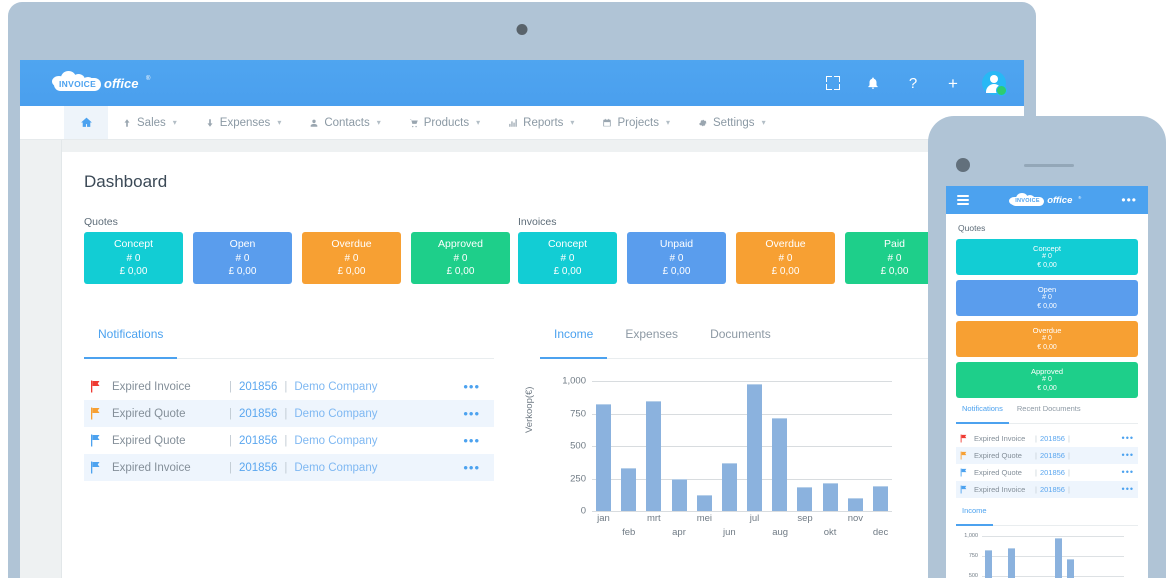 This screenshot has height=578, width=1166. I want to click on chart-bar-sep, so click(805, 498).